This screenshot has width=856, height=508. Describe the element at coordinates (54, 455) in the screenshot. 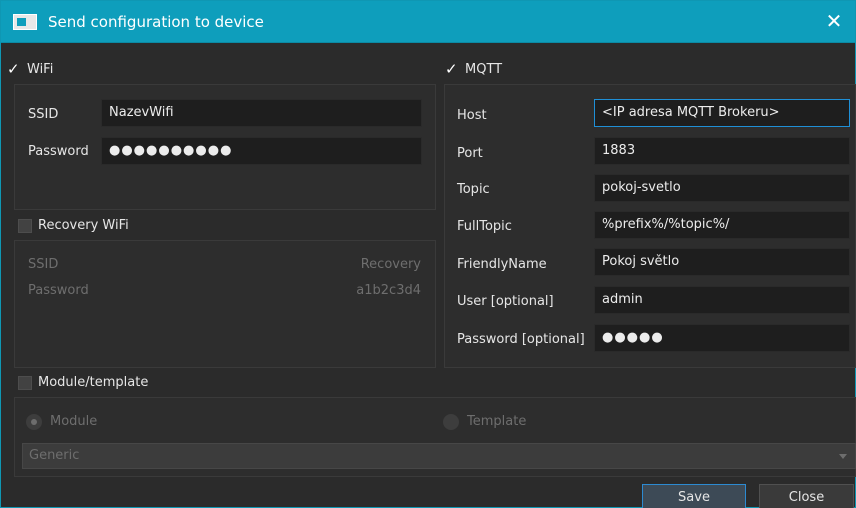

I see `module-select-value: Generic` at that location.